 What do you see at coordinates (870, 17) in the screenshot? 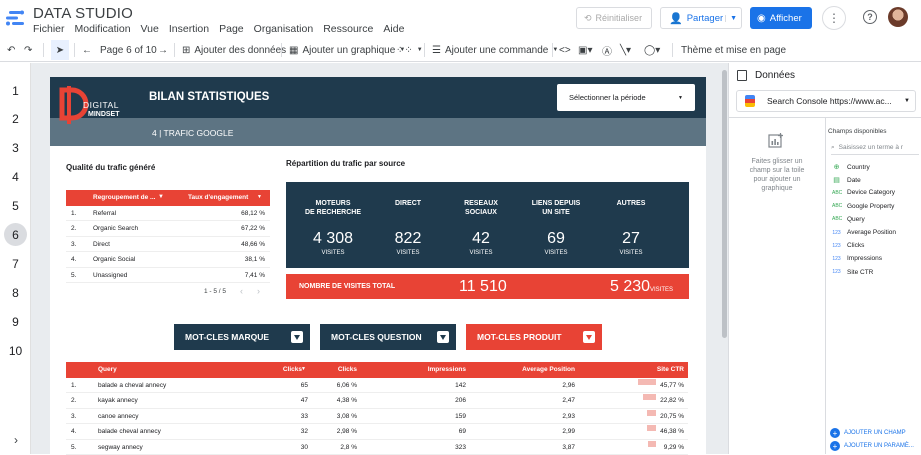
I see `help-icon: ?` at bounding box center [870, 17].